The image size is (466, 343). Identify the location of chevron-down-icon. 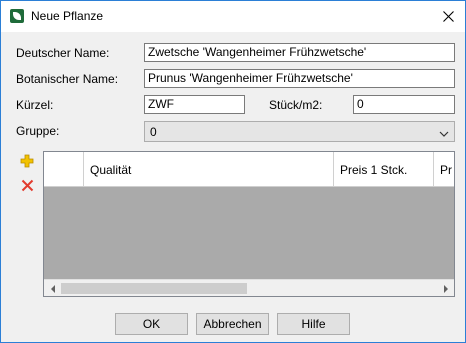
(444, 134).